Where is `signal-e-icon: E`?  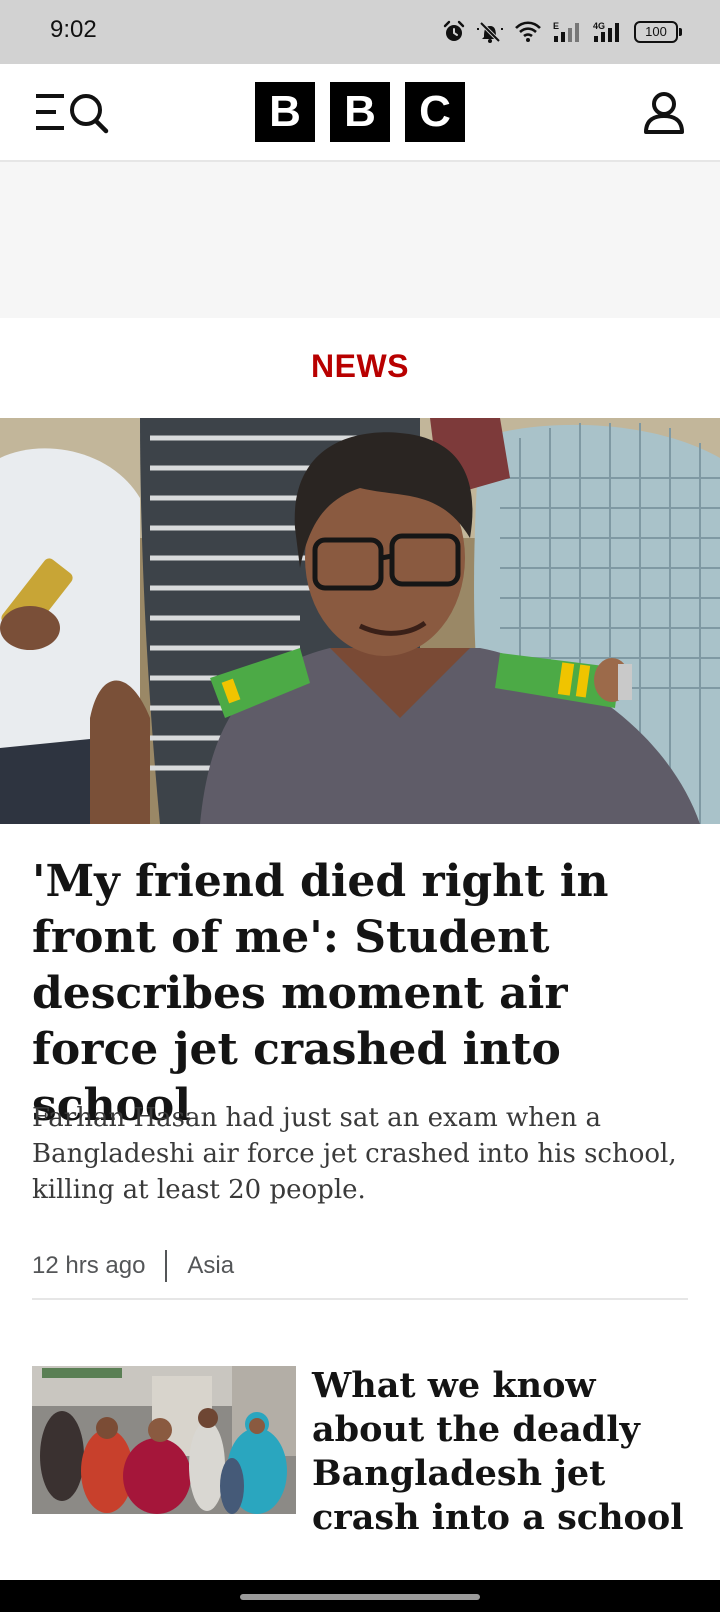 signal-e-icon: E is located at coordinates (566, 31).